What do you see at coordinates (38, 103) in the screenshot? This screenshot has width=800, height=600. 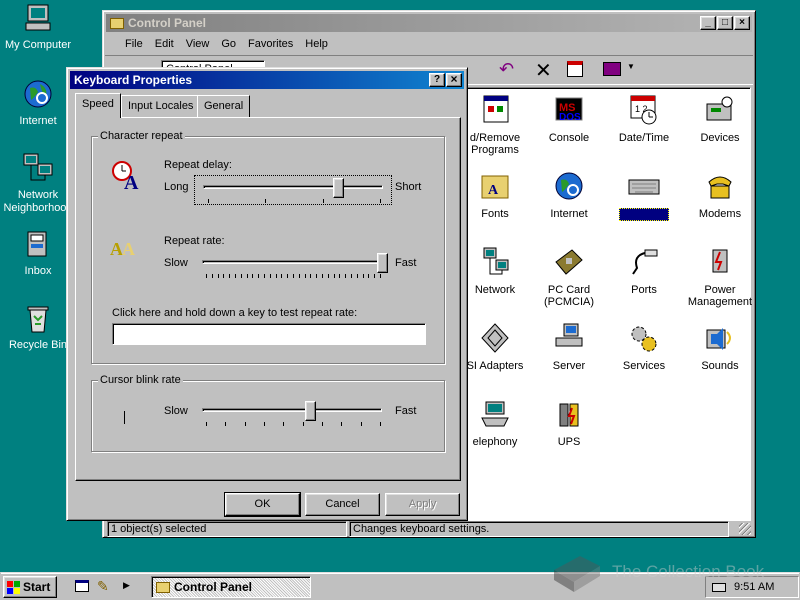 I see `desktop-icon-internet: Internet` at bounding box center [38, 103].